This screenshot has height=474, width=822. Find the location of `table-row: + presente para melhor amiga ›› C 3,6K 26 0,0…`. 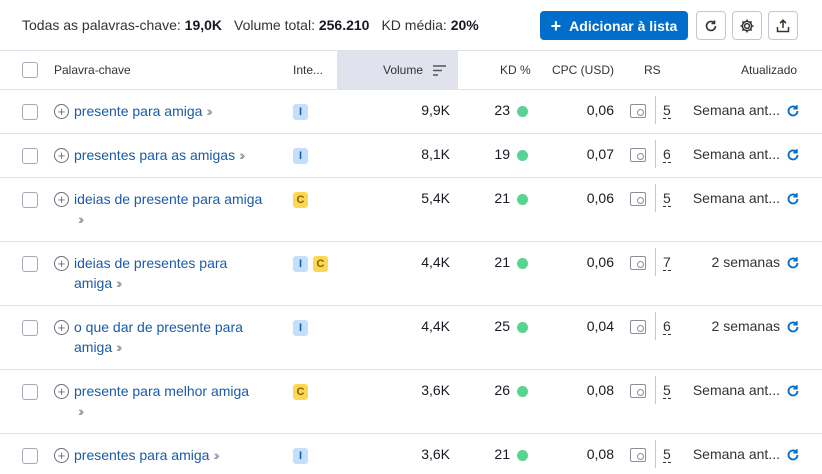

table-row: + presente para melhor amiga ›› C 3,6K 26 0,0… is located at coordinates (411, 402).